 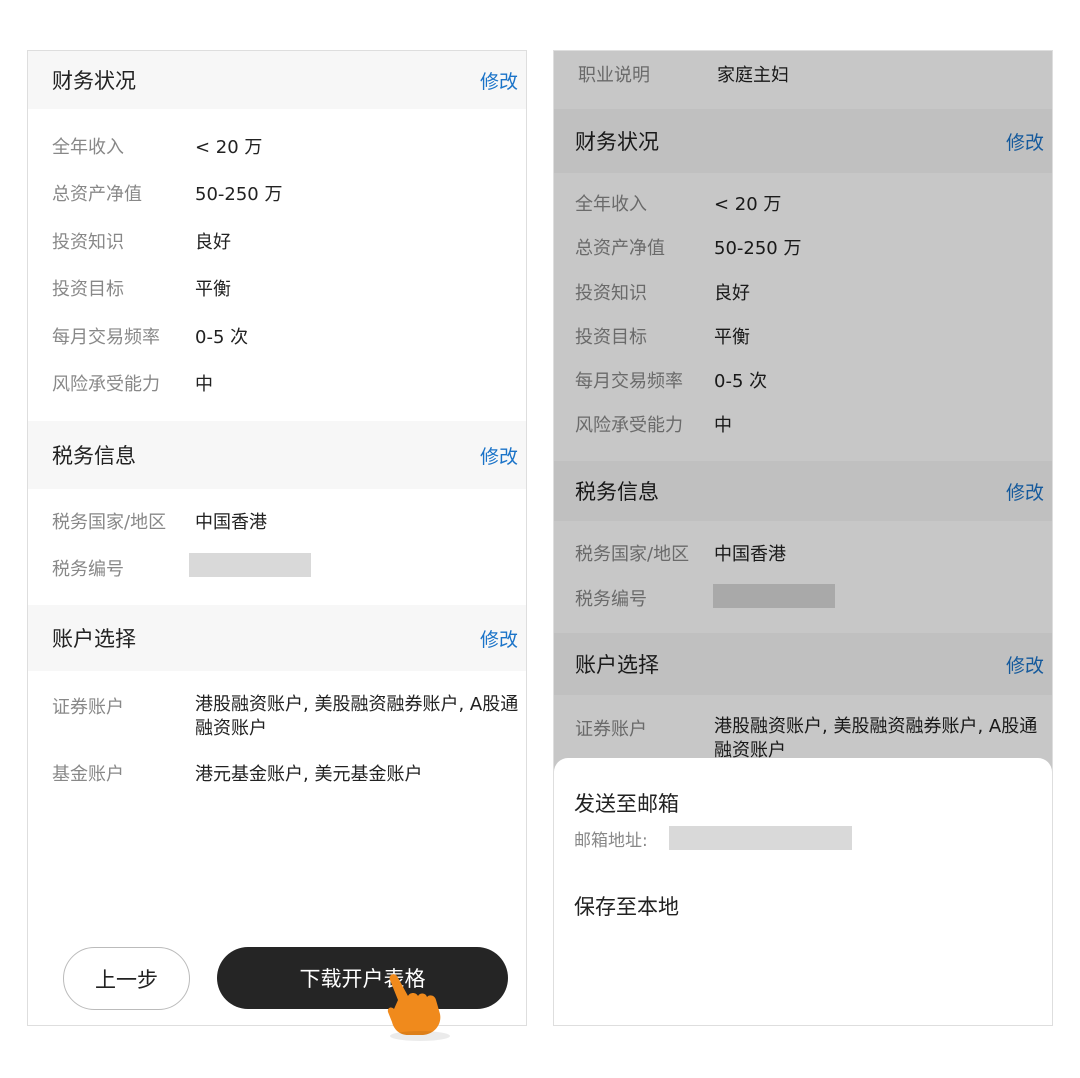 What do you see at coordinates (277, 638) in the screenshot?
I see `account-section-header: 账户选择 修改` at bounding box center [277, 638].